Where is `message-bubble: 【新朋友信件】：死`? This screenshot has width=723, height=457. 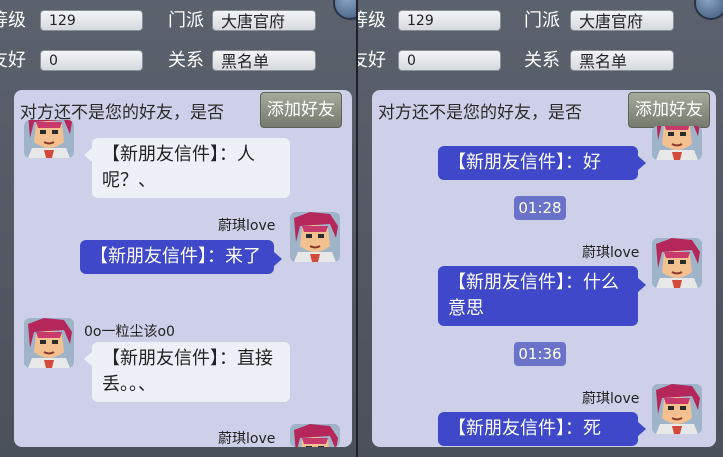
message-bubble: 【新朋友信件】：死 is located at coordinates (538, 429).